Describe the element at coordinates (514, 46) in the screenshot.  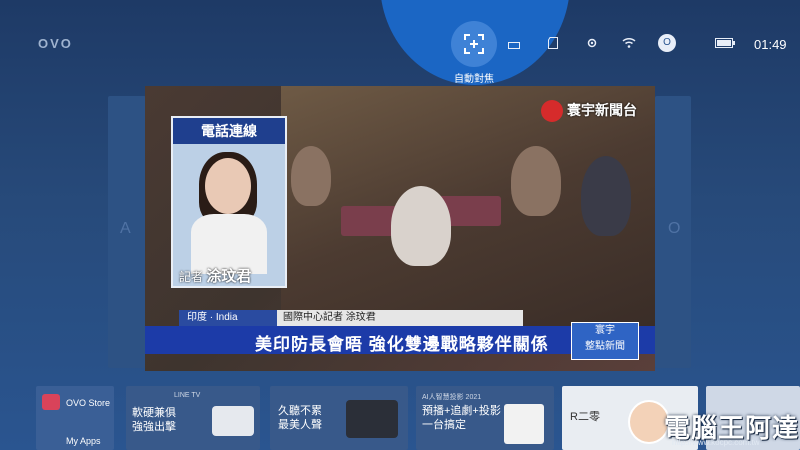
I see `hdmi-icon` at that location.